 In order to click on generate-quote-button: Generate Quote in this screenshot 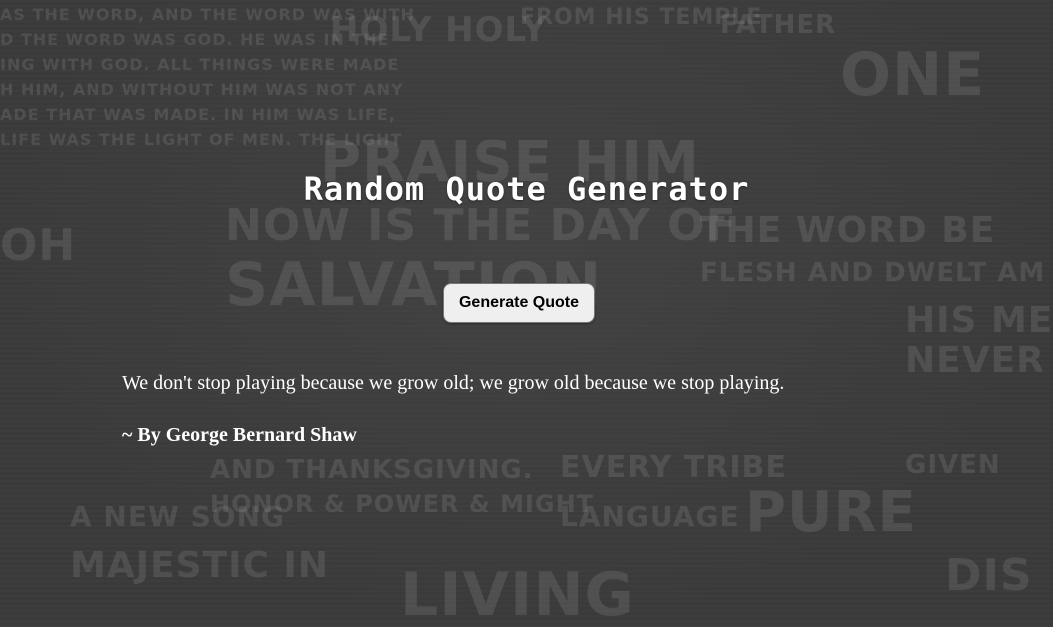, I will do `click(519, 303)`.